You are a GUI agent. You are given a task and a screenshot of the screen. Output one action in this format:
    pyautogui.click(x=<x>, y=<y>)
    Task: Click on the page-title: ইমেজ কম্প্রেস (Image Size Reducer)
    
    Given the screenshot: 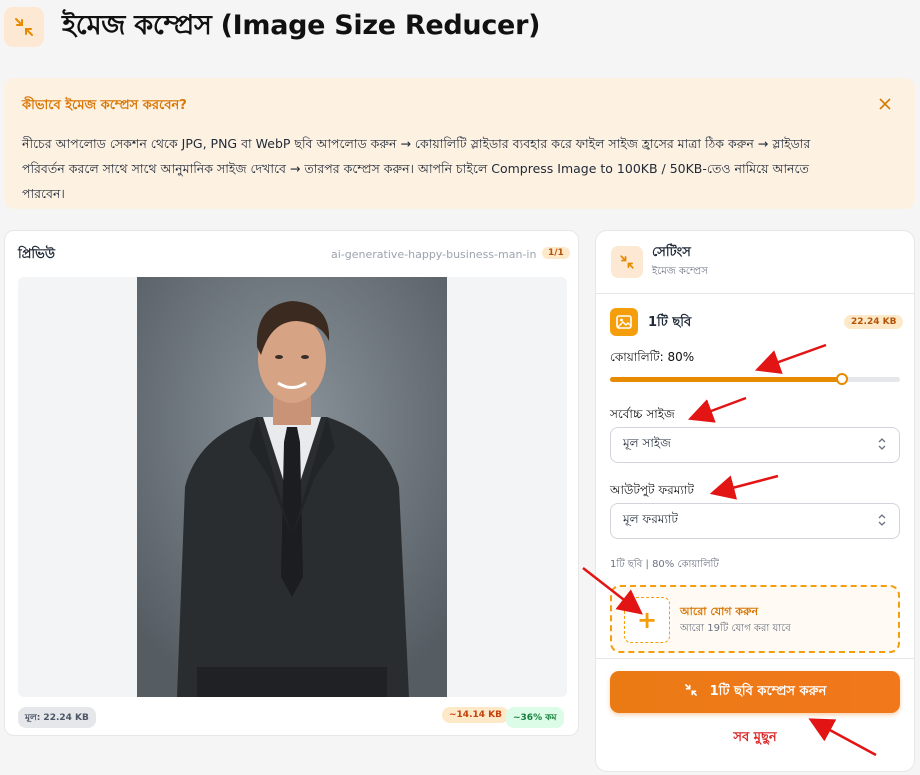 What is the action you would take?
    pyautogui.click(x=301, y=25)
    